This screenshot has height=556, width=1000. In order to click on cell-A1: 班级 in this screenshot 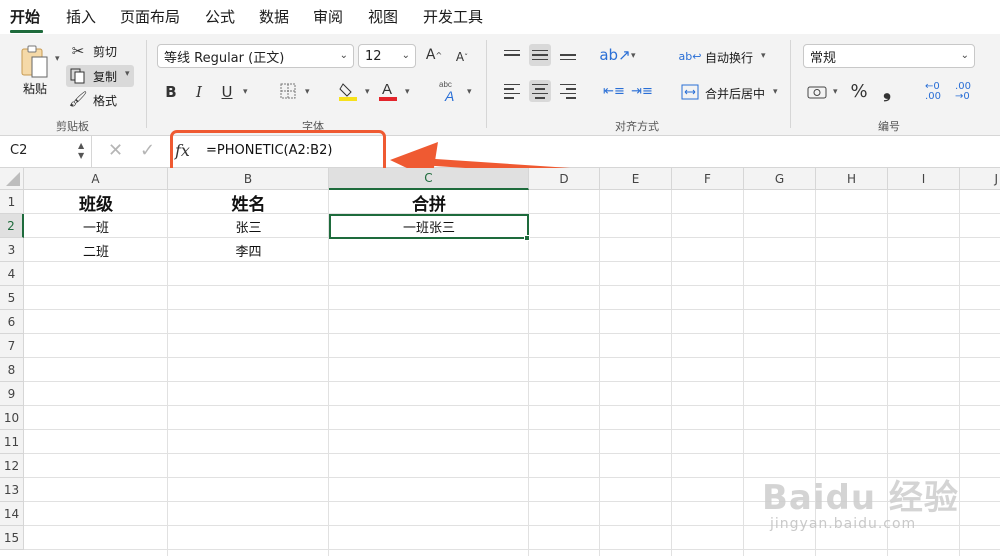, I will do `click(96, 202)`.